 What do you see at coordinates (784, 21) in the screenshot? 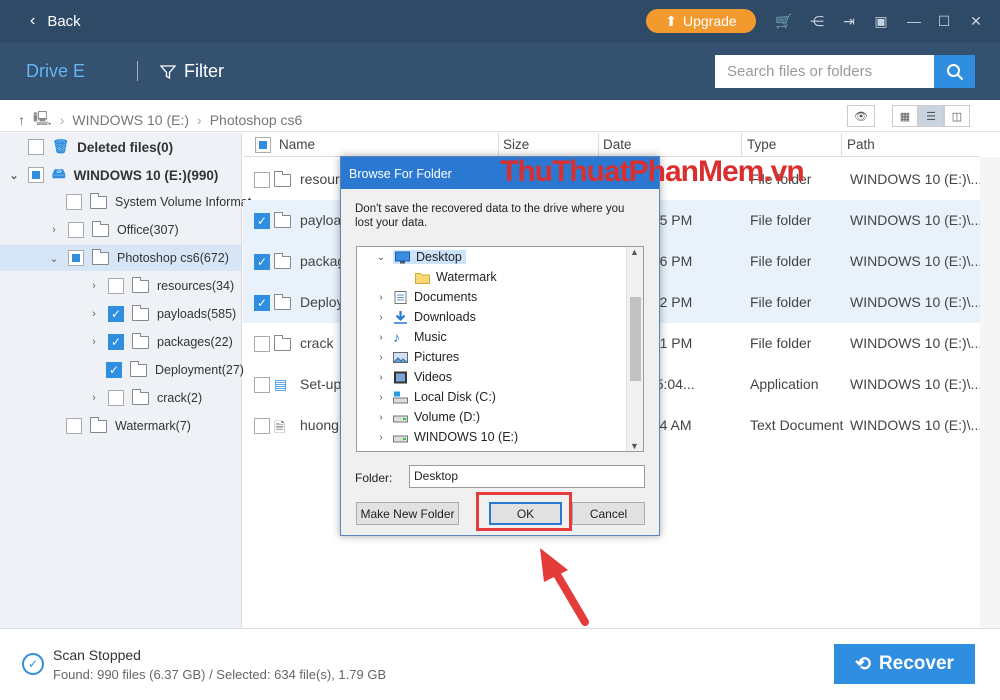
I see `cart-icon: 🛒` at bounding box center [784, 21].